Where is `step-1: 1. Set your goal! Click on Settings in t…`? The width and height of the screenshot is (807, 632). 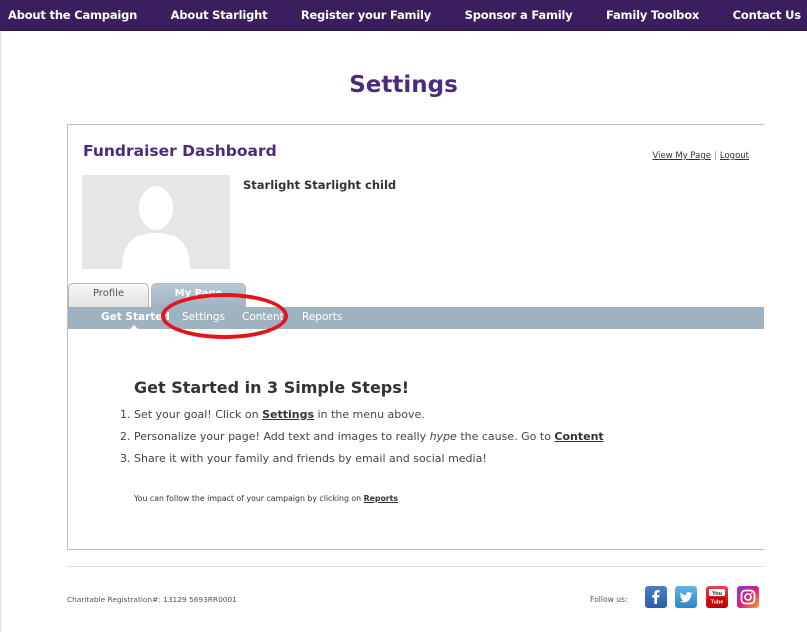
step-1: 1. Set your goal! Click on Settings in t… is located at coordinates (362, 415).